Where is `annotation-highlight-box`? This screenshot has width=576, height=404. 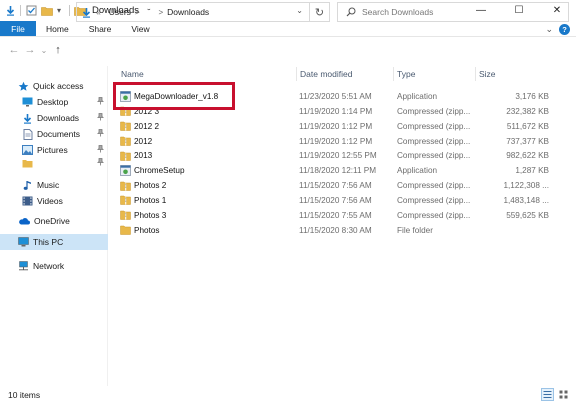 annotation-highlight-box is located at coordinates (174, 96).